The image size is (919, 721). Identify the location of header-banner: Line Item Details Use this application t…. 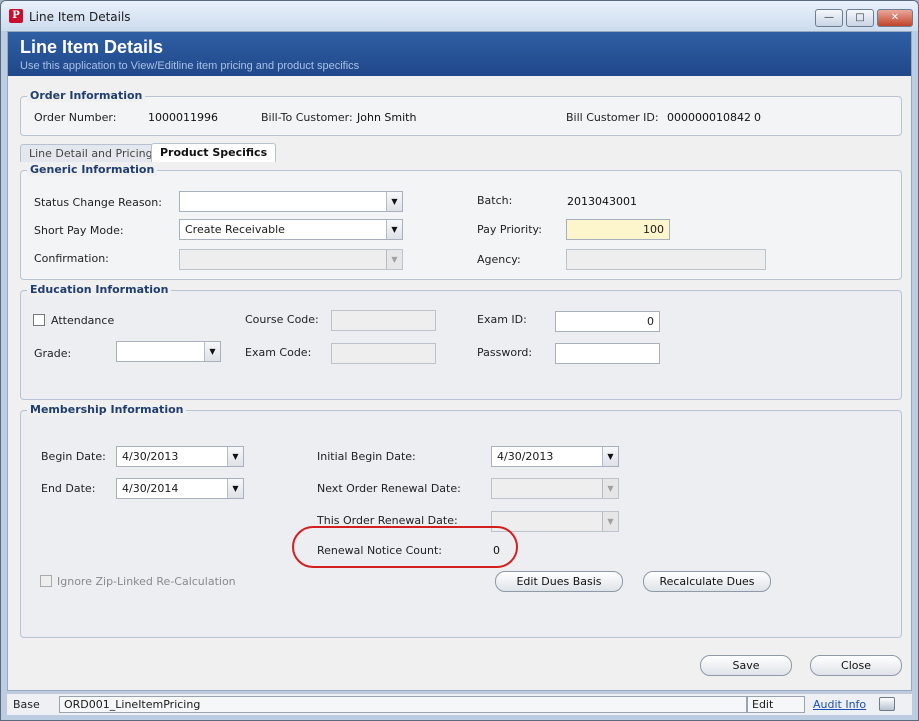
(459, 54).